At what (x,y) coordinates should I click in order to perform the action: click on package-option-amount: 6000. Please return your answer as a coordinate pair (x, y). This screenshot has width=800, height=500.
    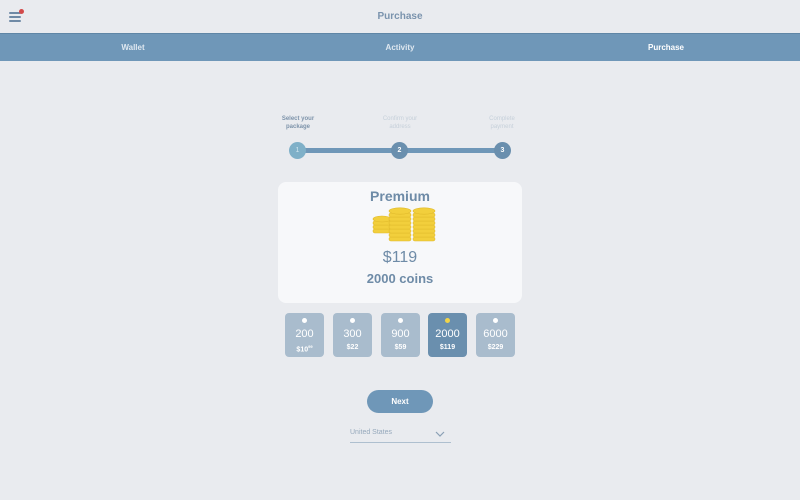
    Looking at the image, I should click on (495, 334).